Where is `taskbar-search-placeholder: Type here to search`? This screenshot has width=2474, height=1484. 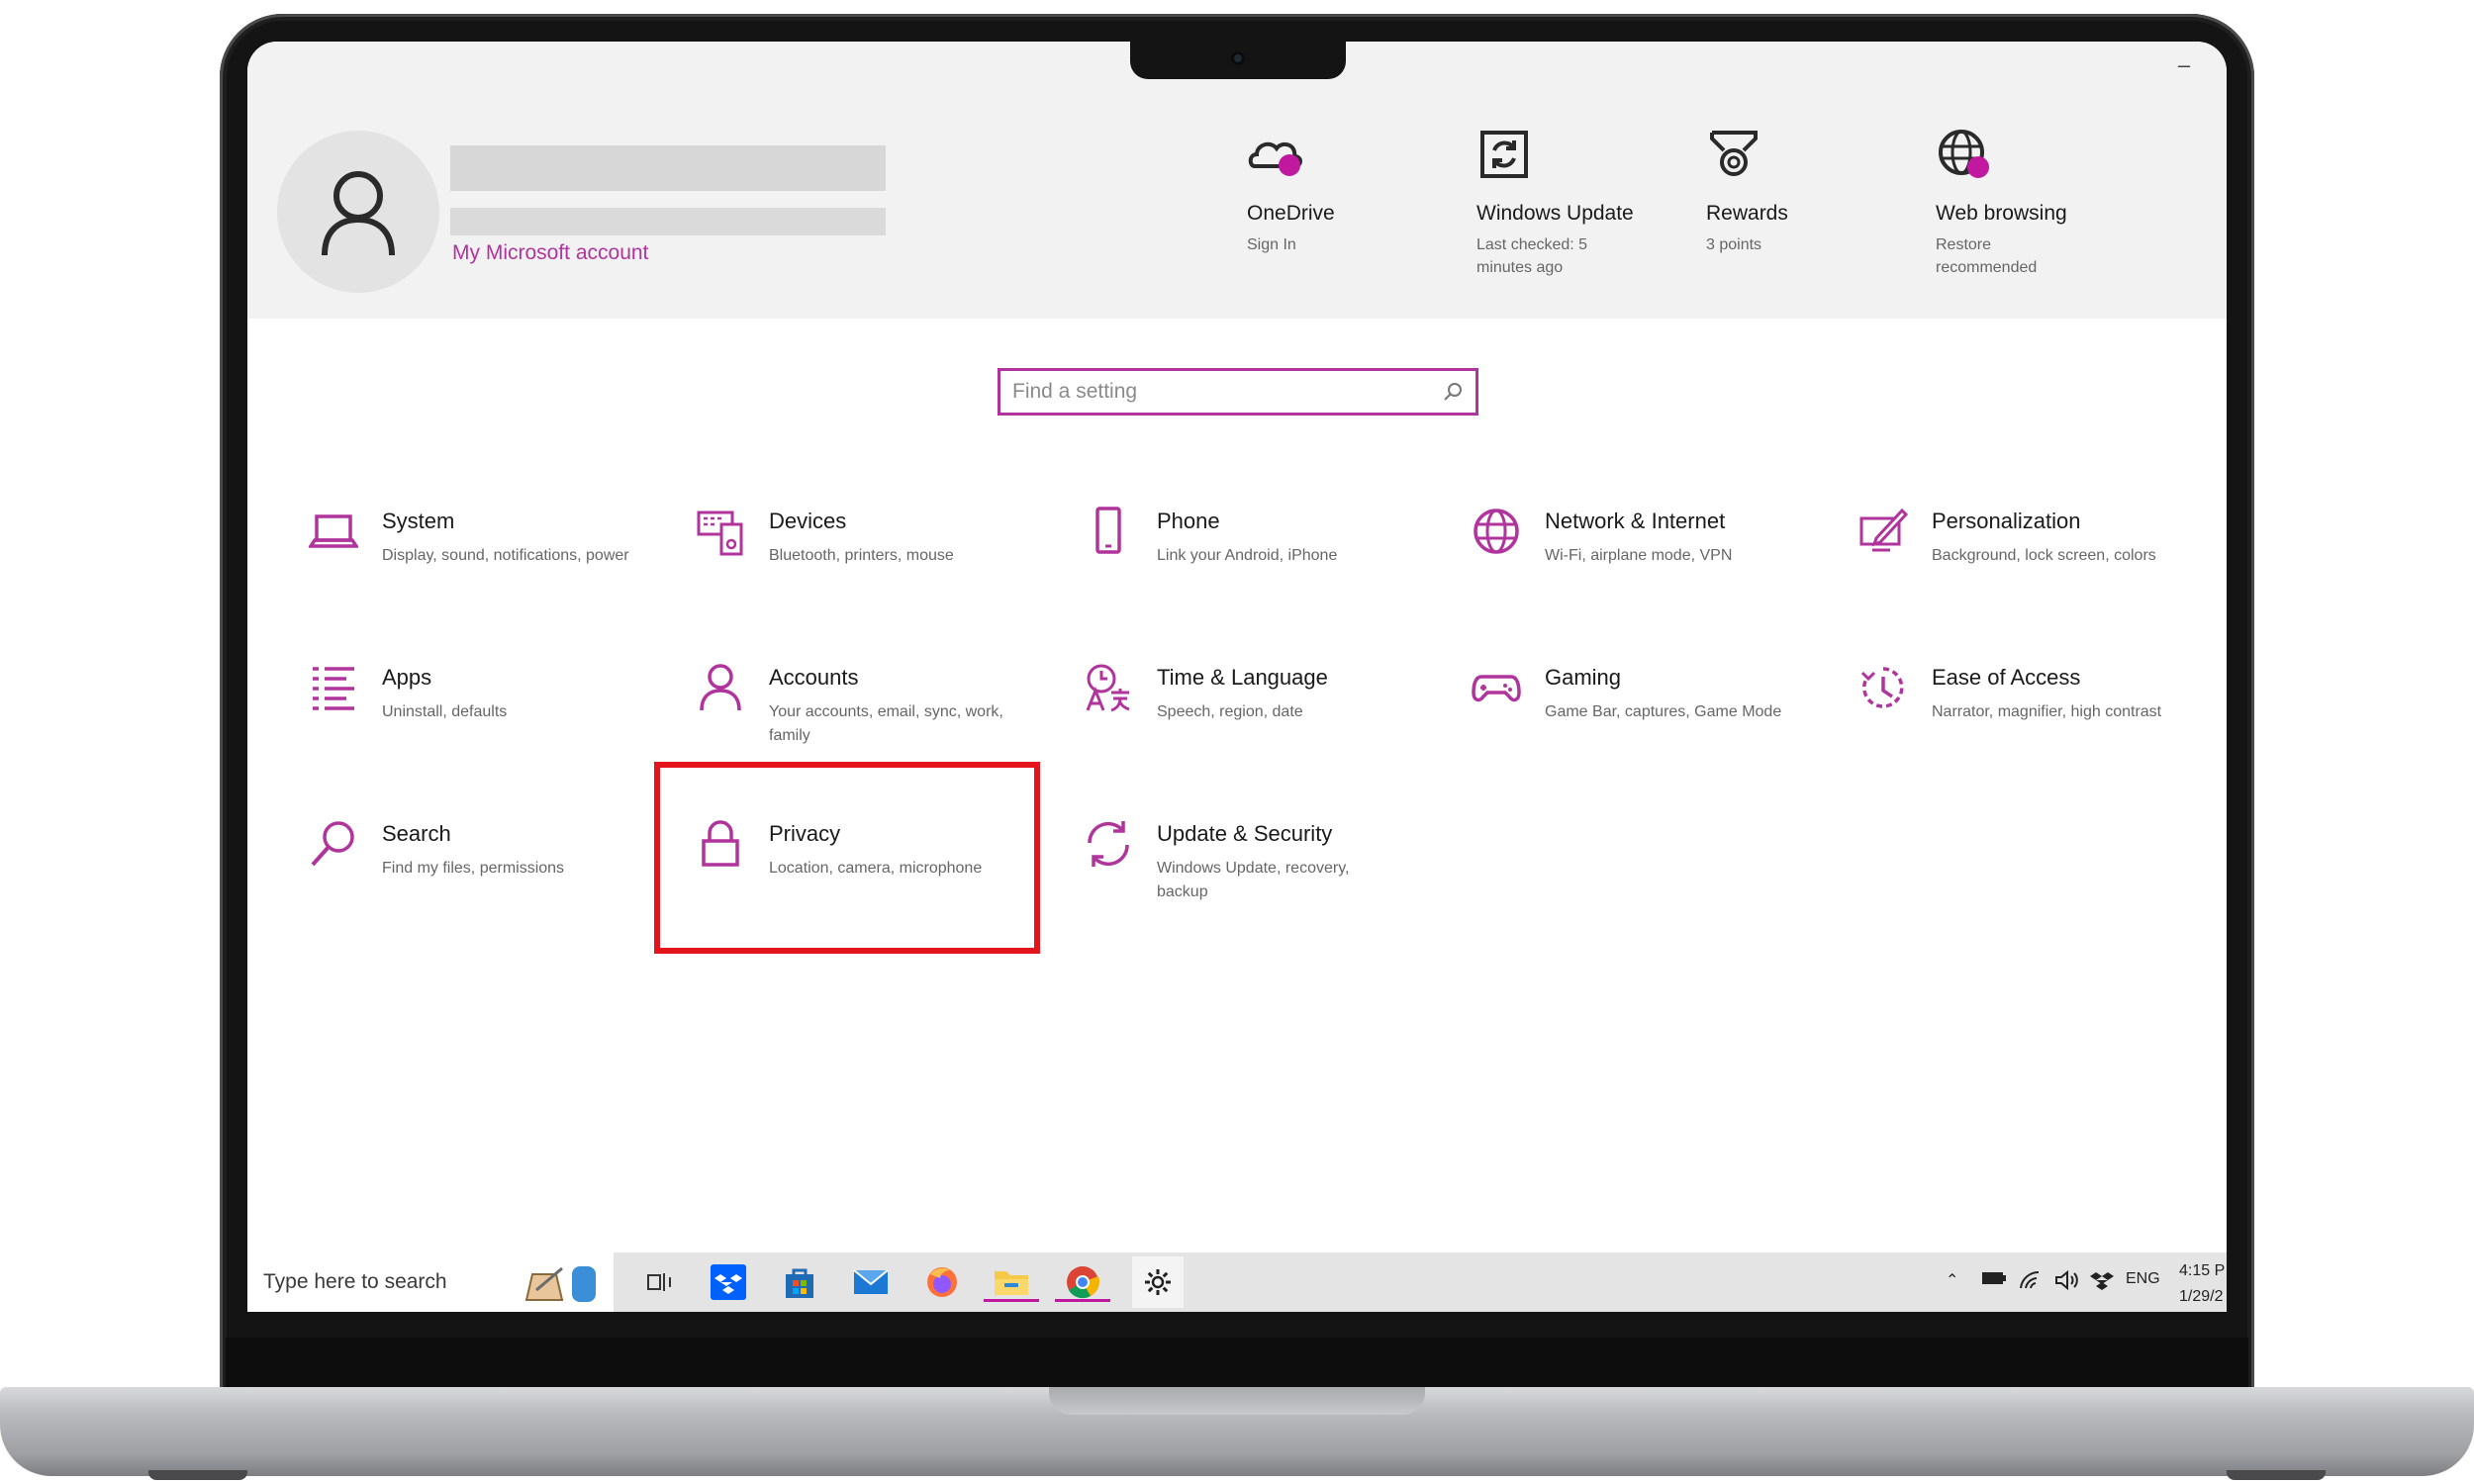 taskbar-search-placeholder: Type here to search is located at coordinates (355, 1281).